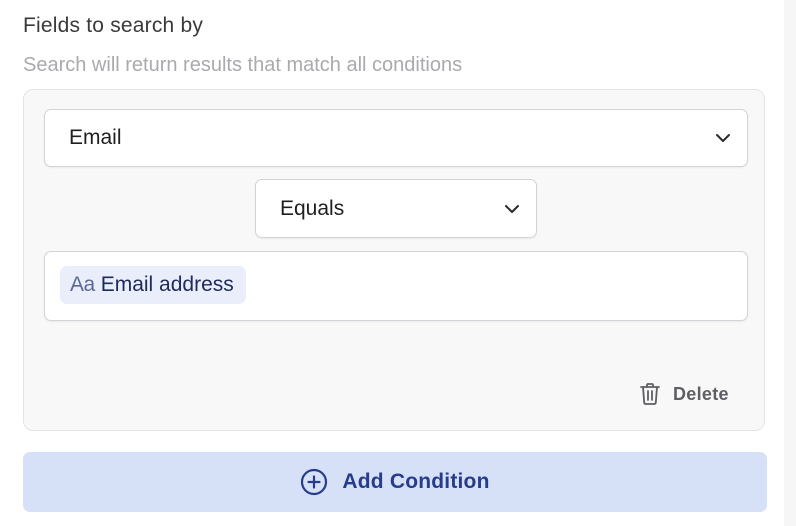 The height and width of the screenshot is (526, 796). What do you see at coordinates (396, 208) in the screenshot?
I see `operator-select: Equals` at bounding box center [396, 208].